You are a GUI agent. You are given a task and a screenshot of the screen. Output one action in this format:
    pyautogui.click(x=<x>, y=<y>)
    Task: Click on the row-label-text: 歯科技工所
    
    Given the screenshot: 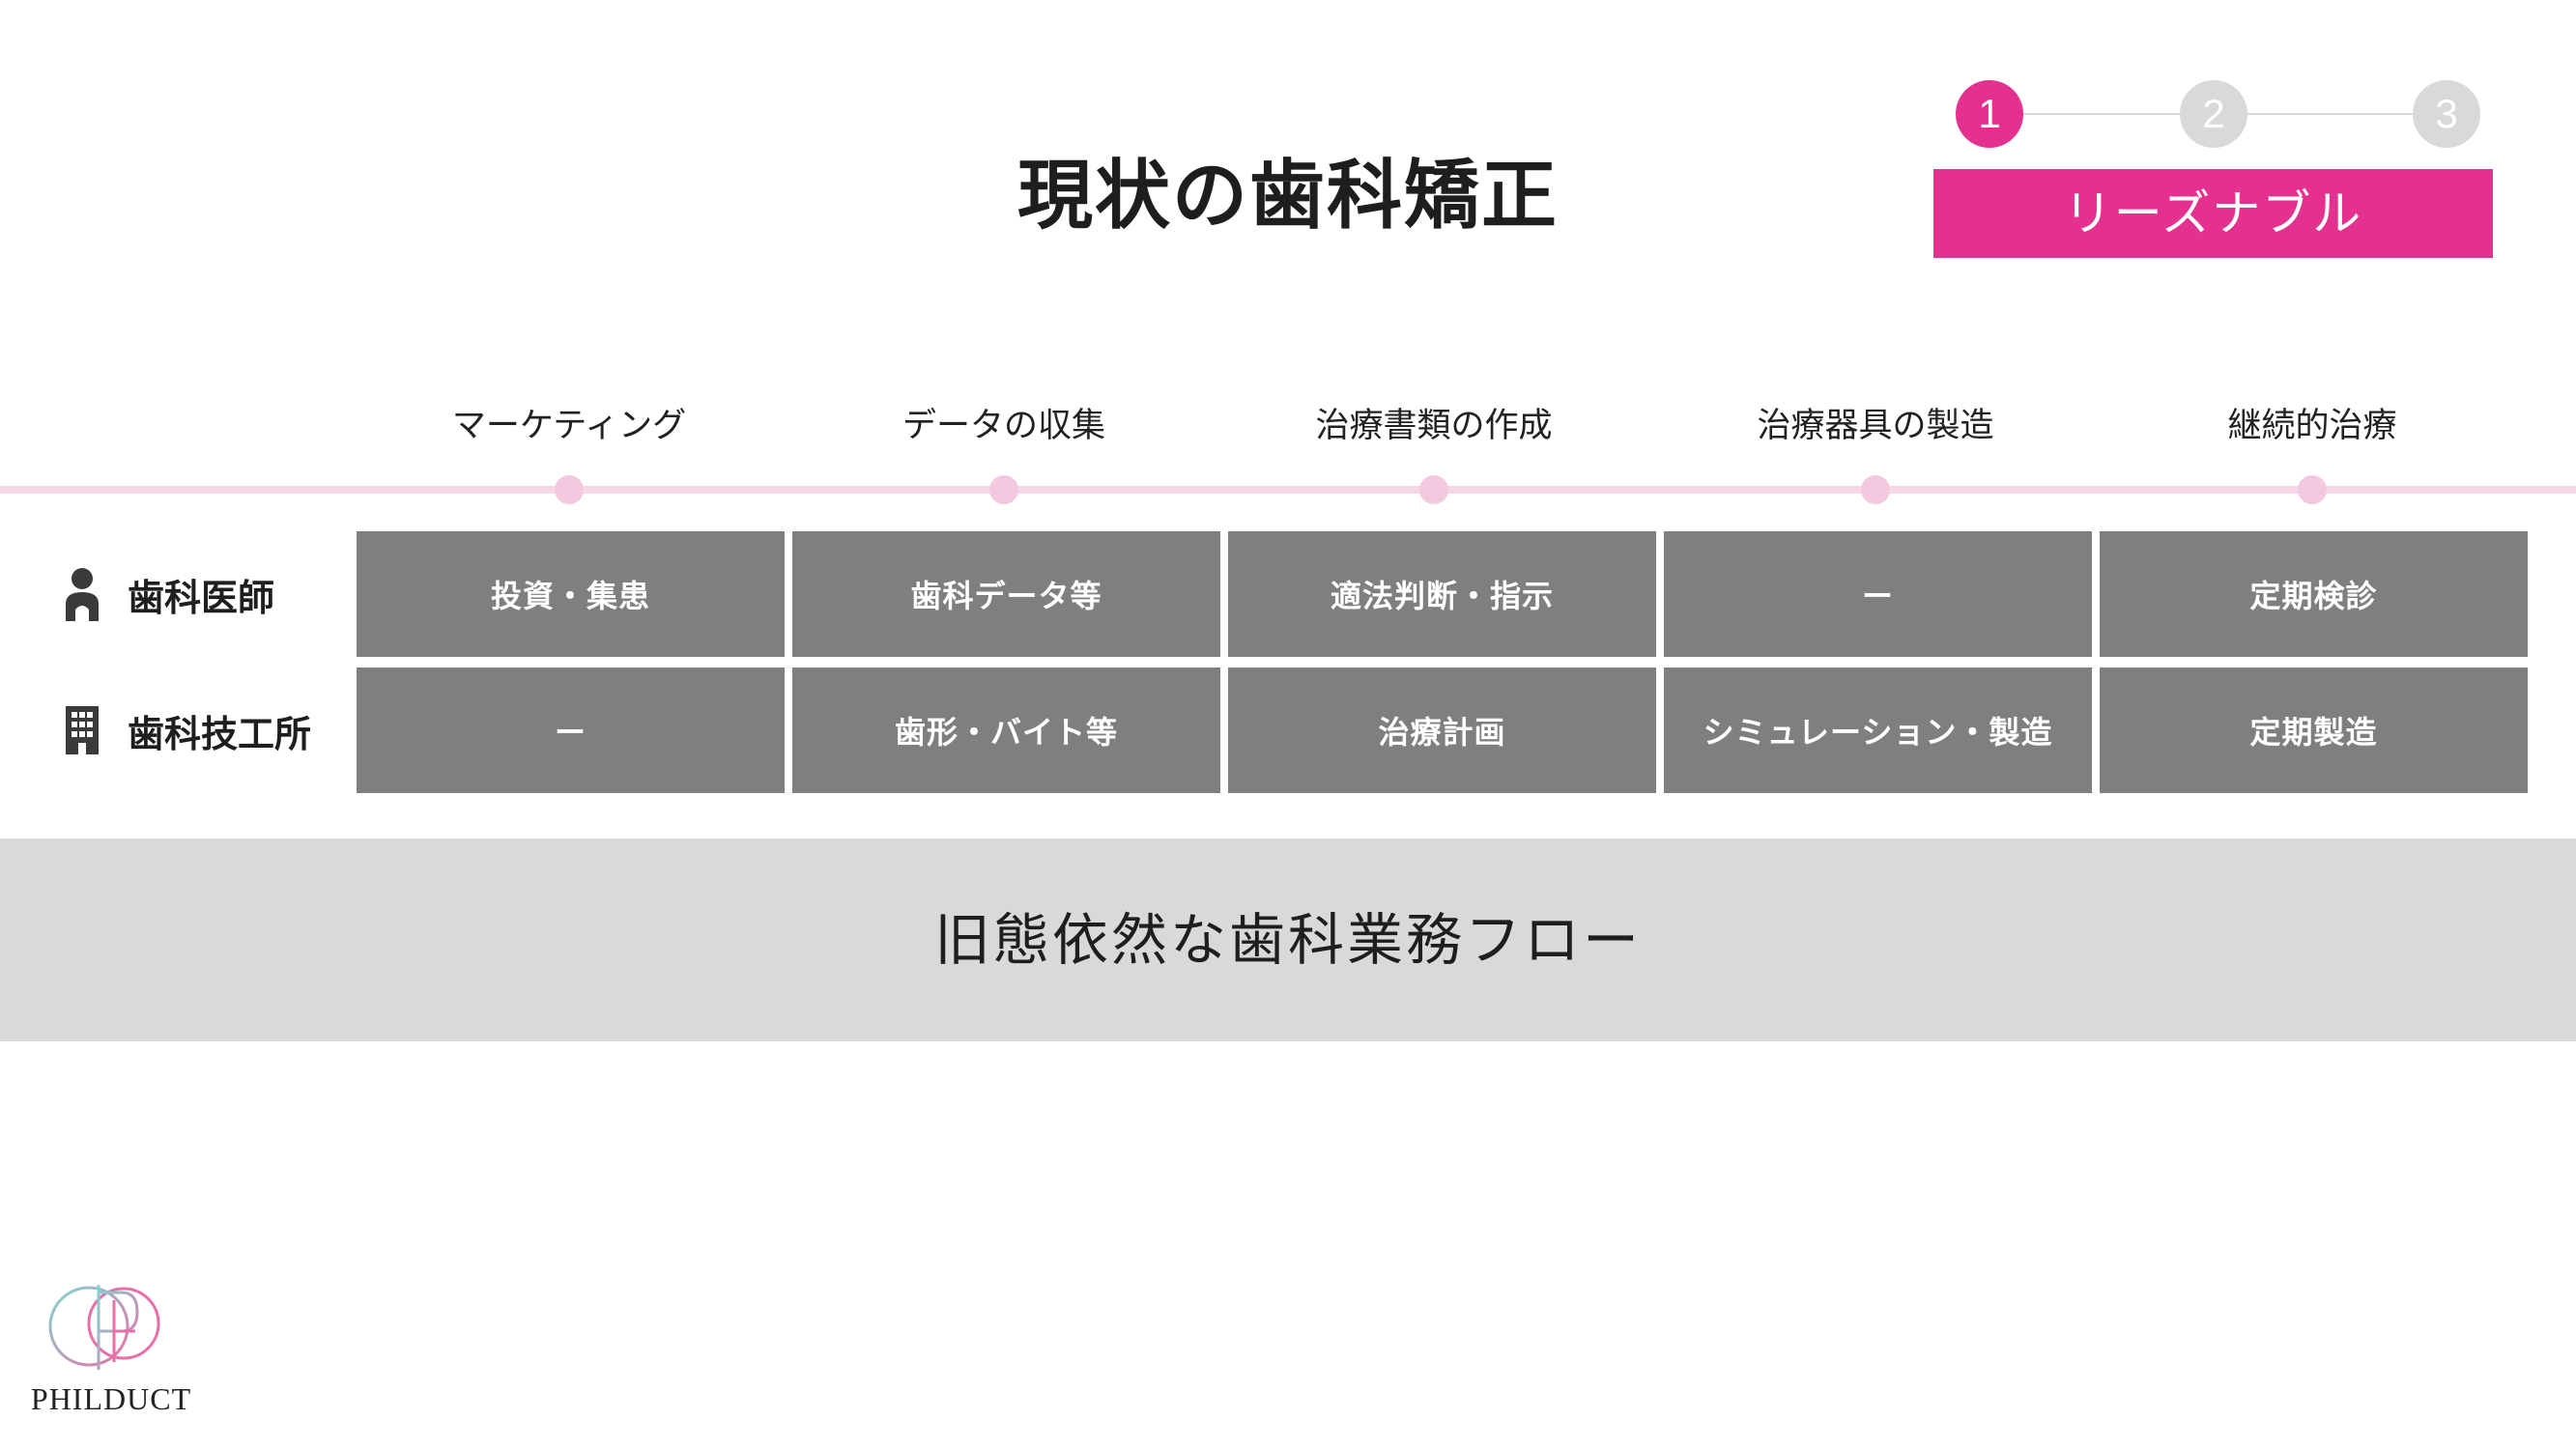 What is the action you would take?
    pyautogui.click(x=220, y=733)
    